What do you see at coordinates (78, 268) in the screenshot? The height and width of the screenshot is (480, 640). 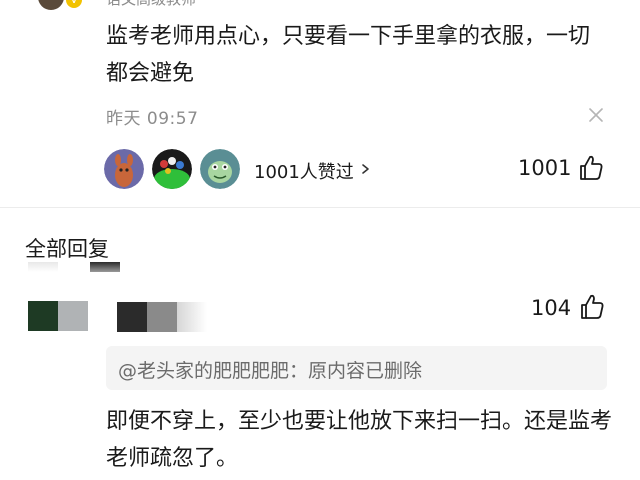 I see `sort-tabs` at bounding box center [78, 268].